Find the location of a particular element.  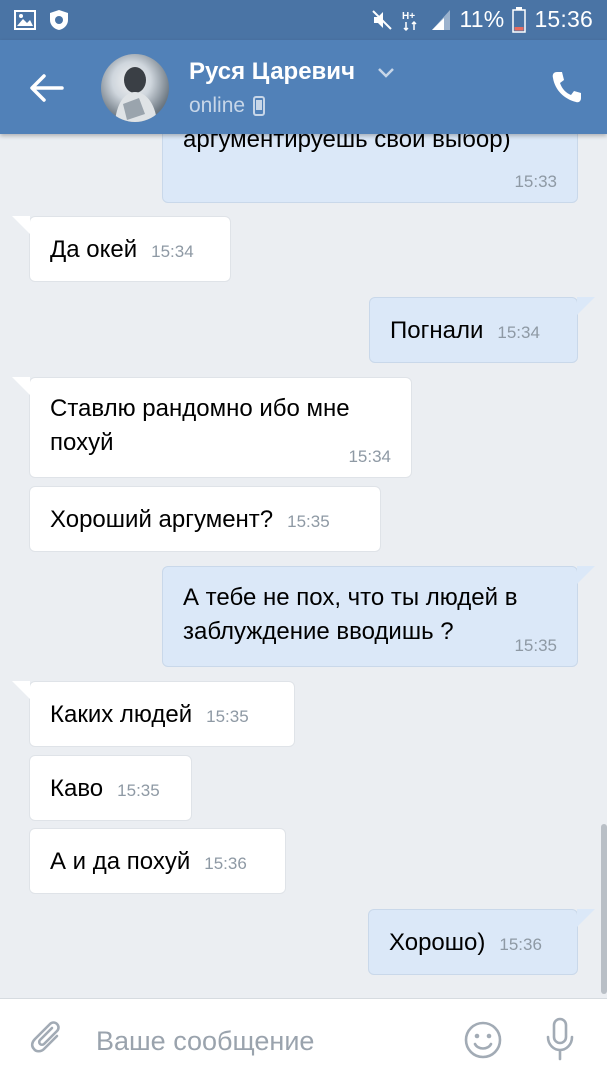

message-incoming: Каво 15:35 is located at coordinates (110, 788).